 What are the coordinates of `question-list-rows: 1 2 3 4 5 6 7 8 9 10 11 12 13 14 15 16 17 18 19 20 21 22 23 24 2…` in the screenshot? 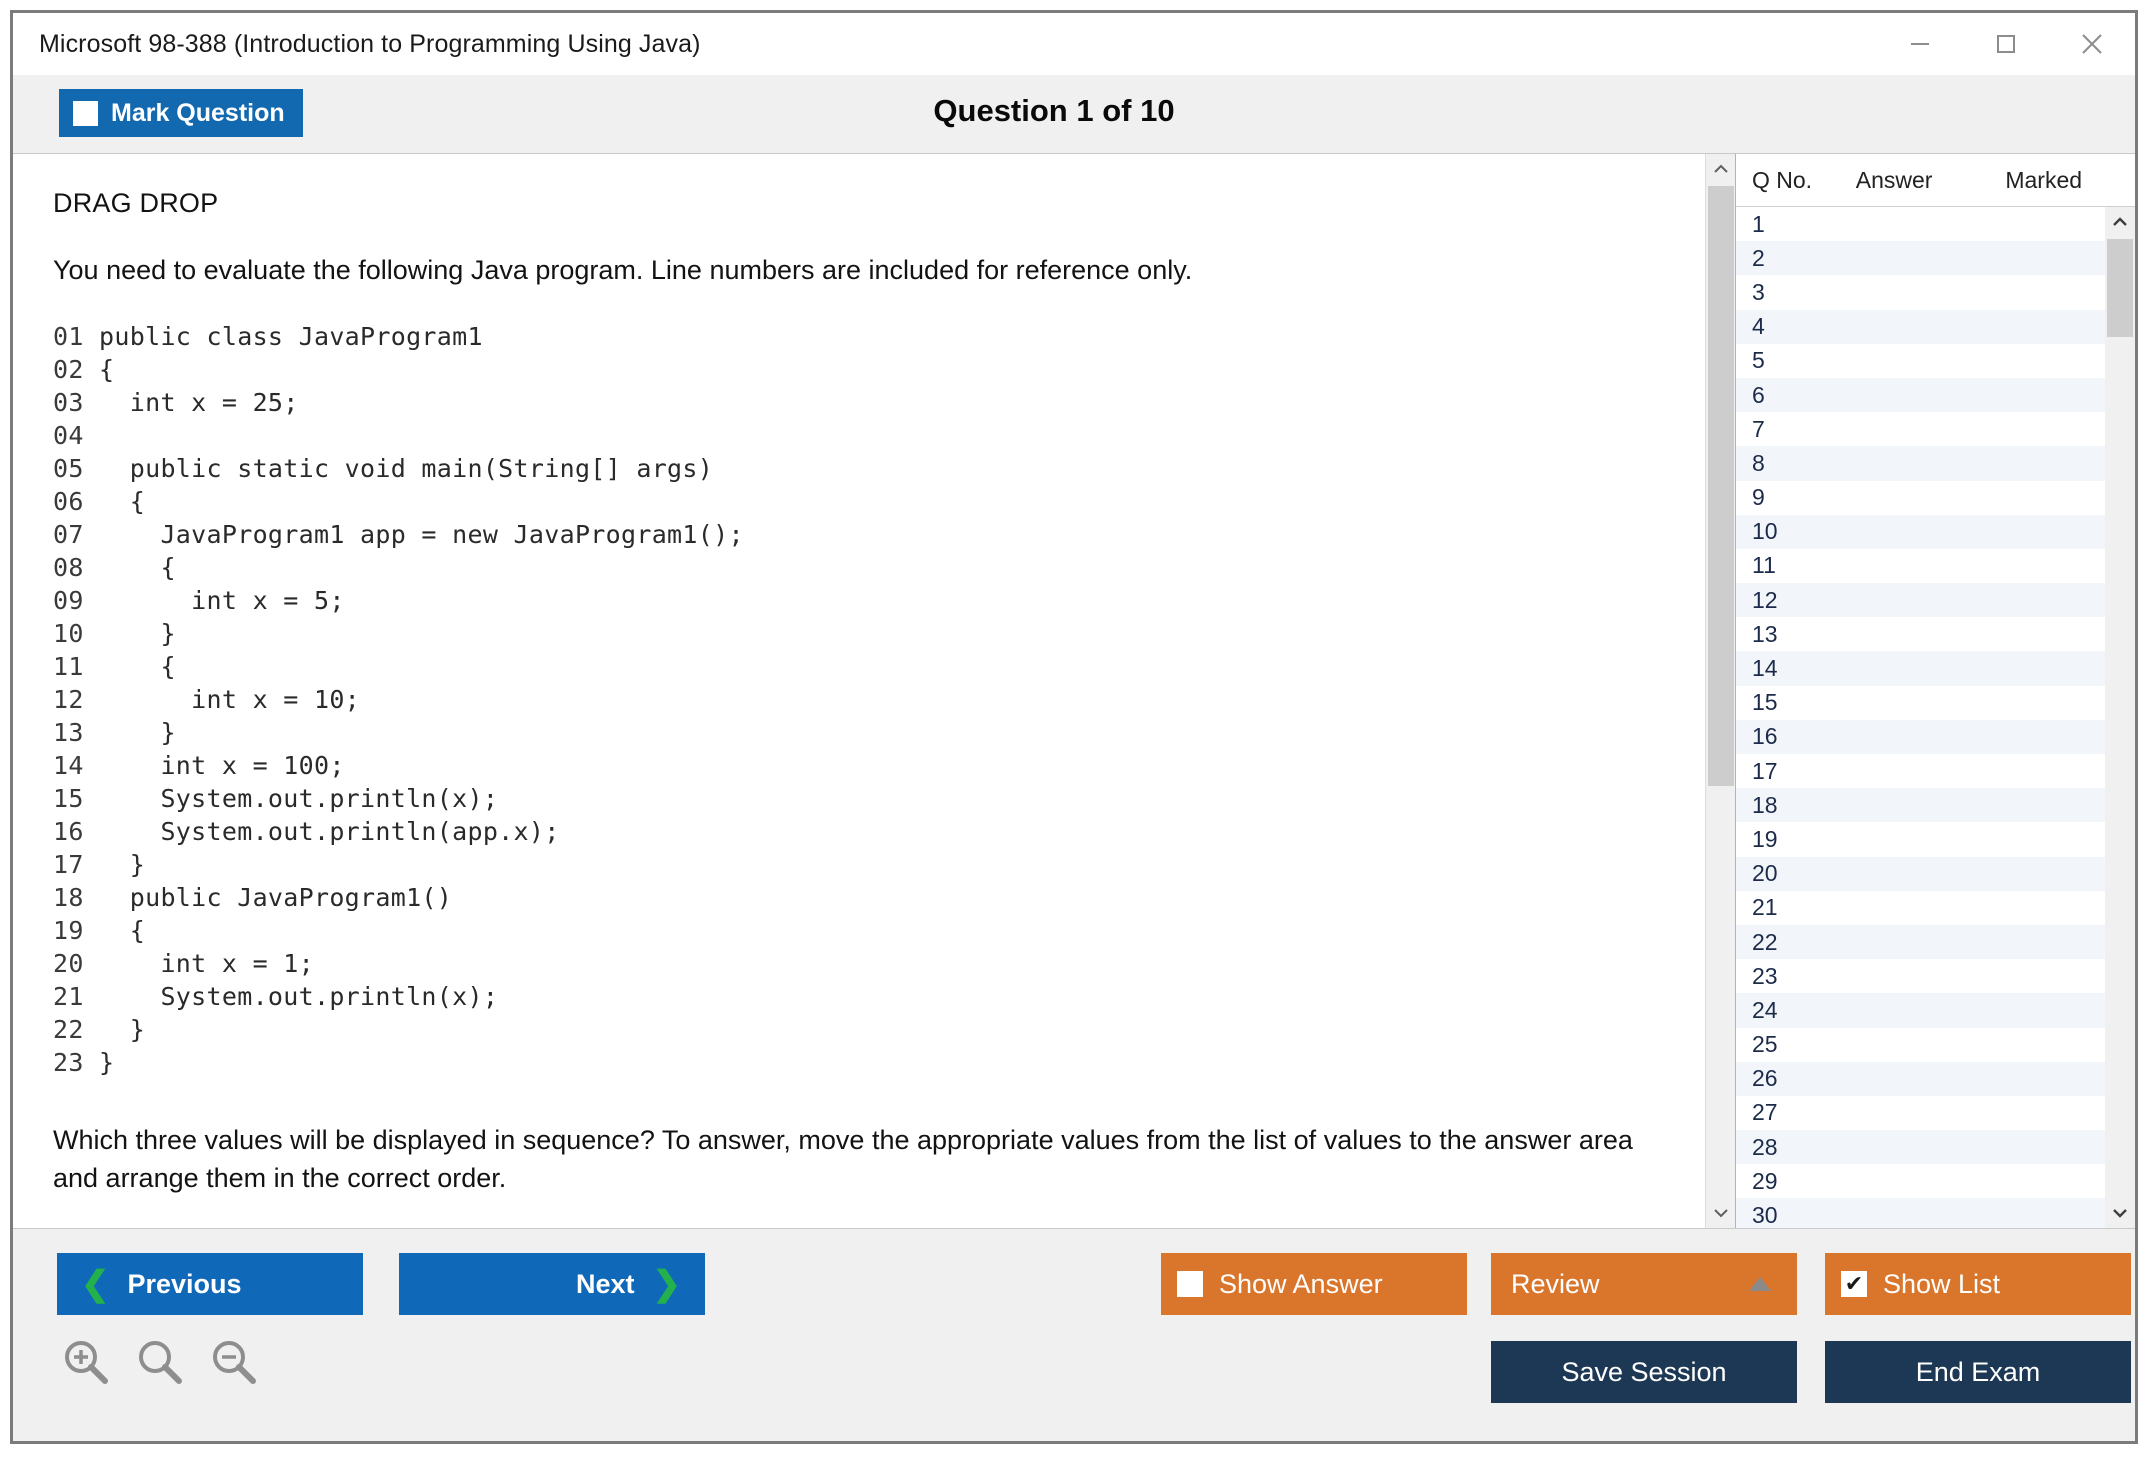 It's located at (1920, 717).